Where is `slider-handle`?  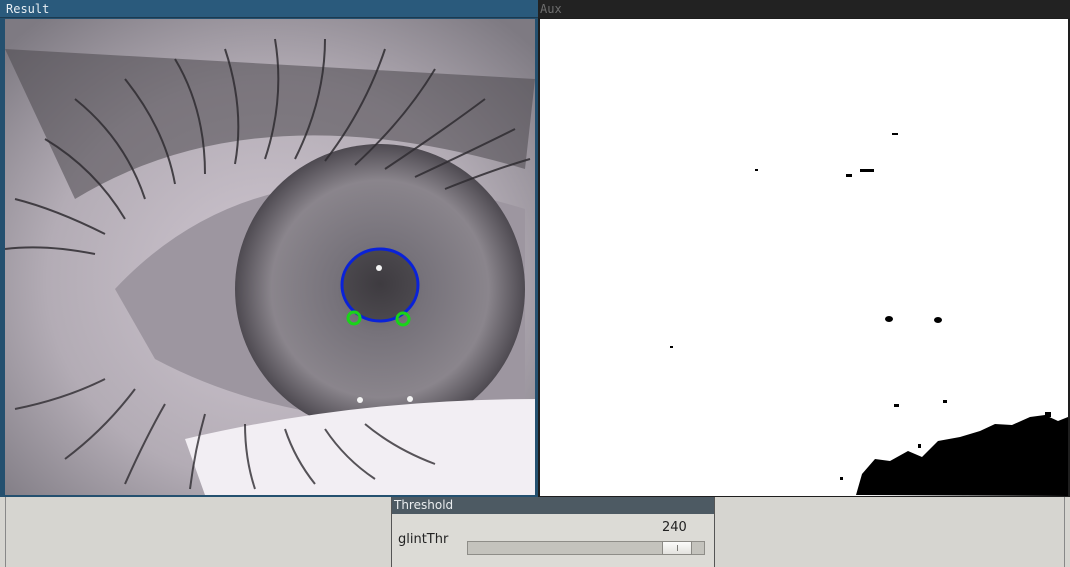
slider-handle is located at coordinates (677, 548).